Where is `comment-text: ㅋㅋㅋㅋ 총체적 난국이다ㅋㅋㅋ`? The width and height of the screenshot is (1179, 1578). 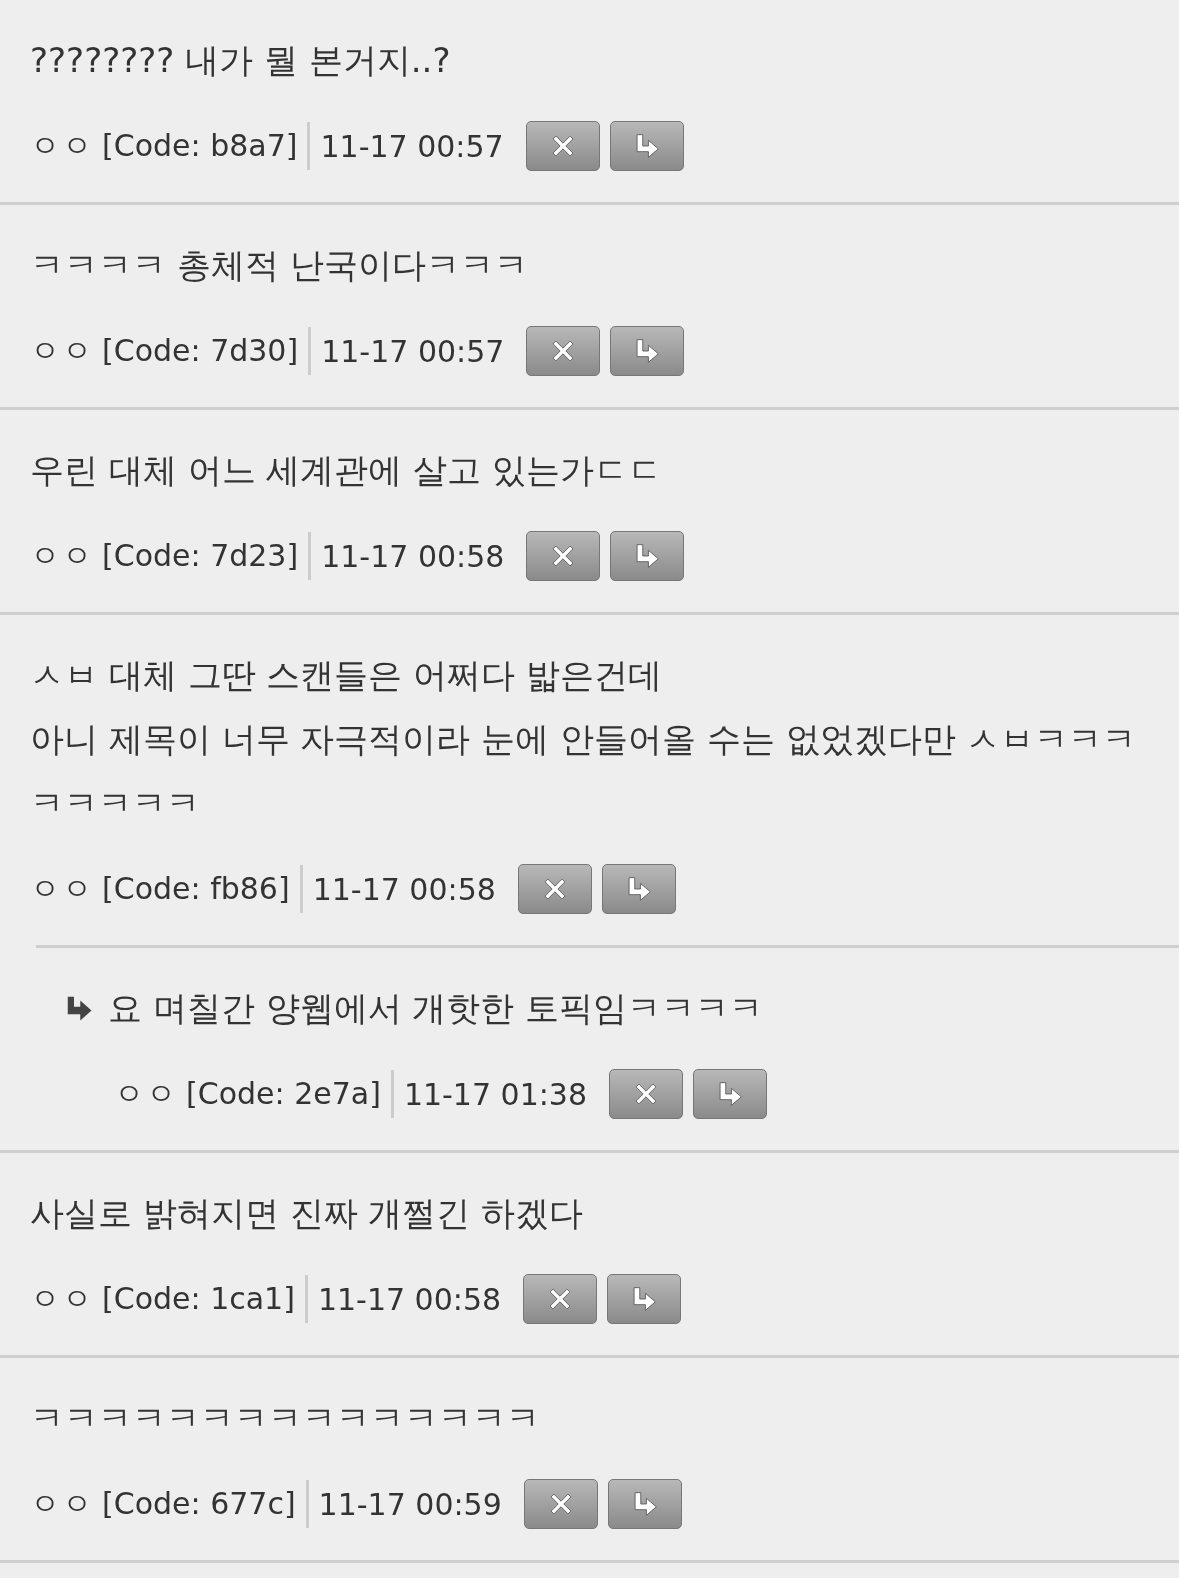 comment-text: ㅋㅋㅋㅋ 총체적 난국이다ㅋㅋㅋ is located at coordinates (279, 265).